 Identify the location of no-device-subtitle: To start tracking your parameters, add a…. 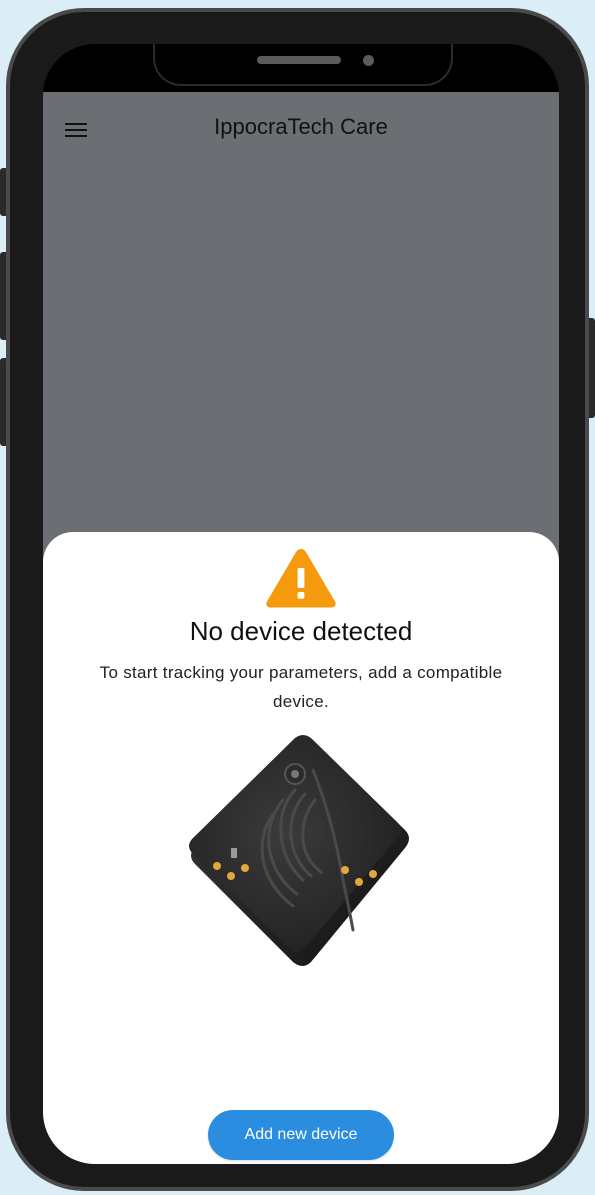
(301, 687).